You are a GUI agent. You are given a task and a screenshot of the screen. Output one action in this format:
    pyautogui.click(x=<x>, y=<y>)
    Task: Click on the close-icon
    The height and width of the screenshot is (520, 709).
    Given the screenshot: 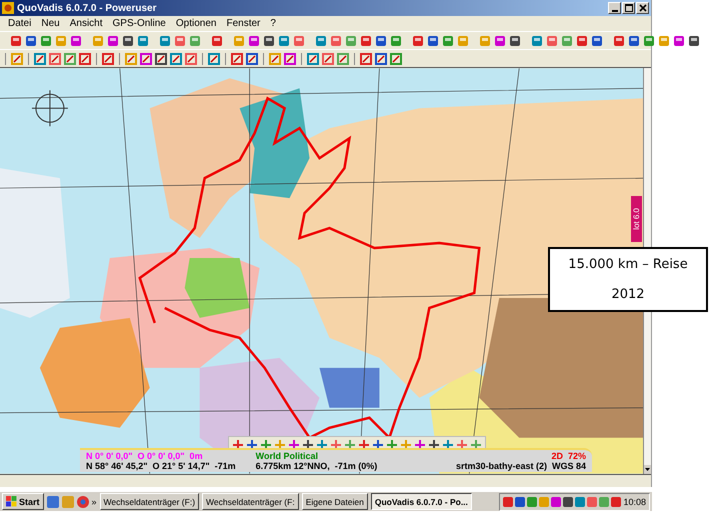 What is the action you would take?
    pyautogui.click(x=642, y=8)
    